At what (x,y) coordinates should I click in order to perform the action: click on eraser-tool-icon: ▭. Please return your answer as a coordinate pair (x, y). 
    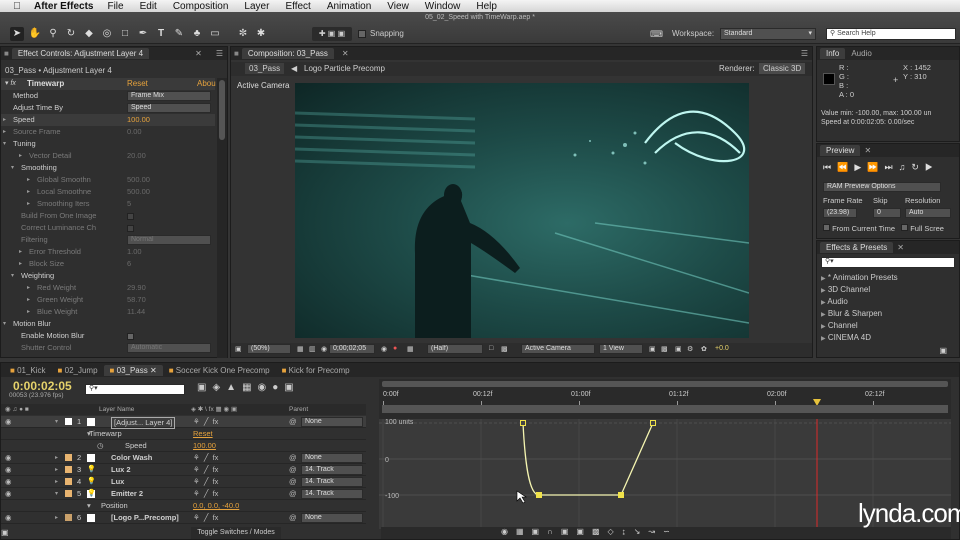
    Looking at the image, I should click on (215, 34).